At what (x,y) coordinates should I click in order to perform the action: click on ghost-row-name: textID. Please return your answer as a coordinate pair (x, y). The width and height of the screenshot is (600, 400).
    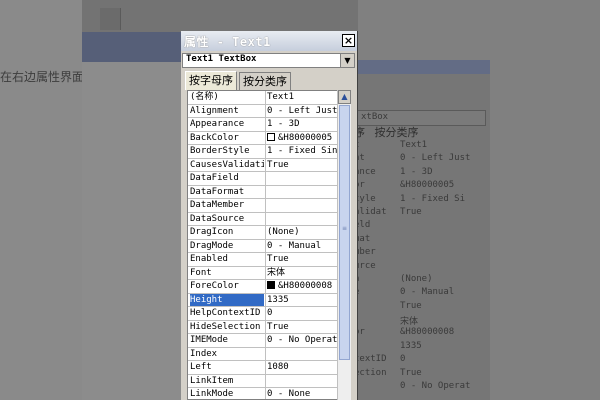
    Looking at the image, I should click on (370, 359).